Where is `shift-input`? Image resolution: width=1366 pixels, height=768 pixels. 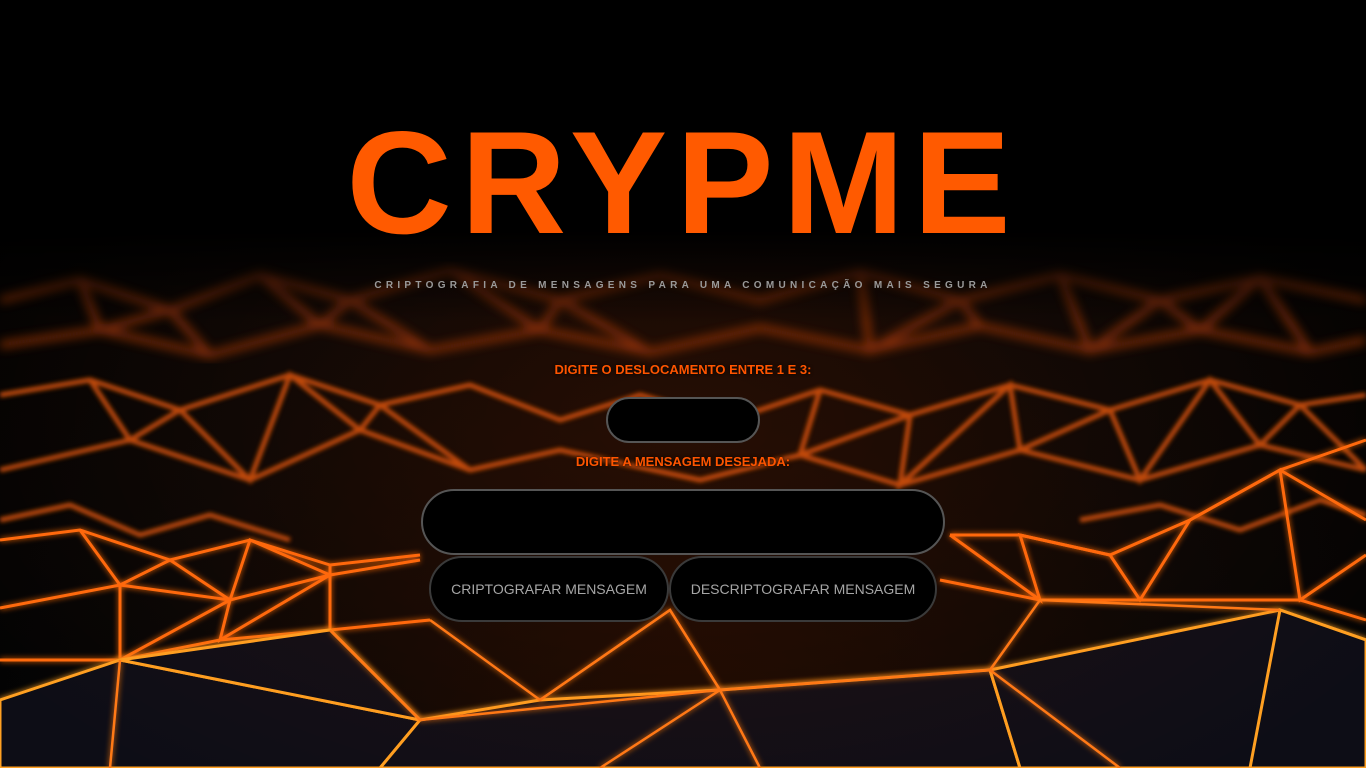
shift-input is located at coordinates (683, 420).